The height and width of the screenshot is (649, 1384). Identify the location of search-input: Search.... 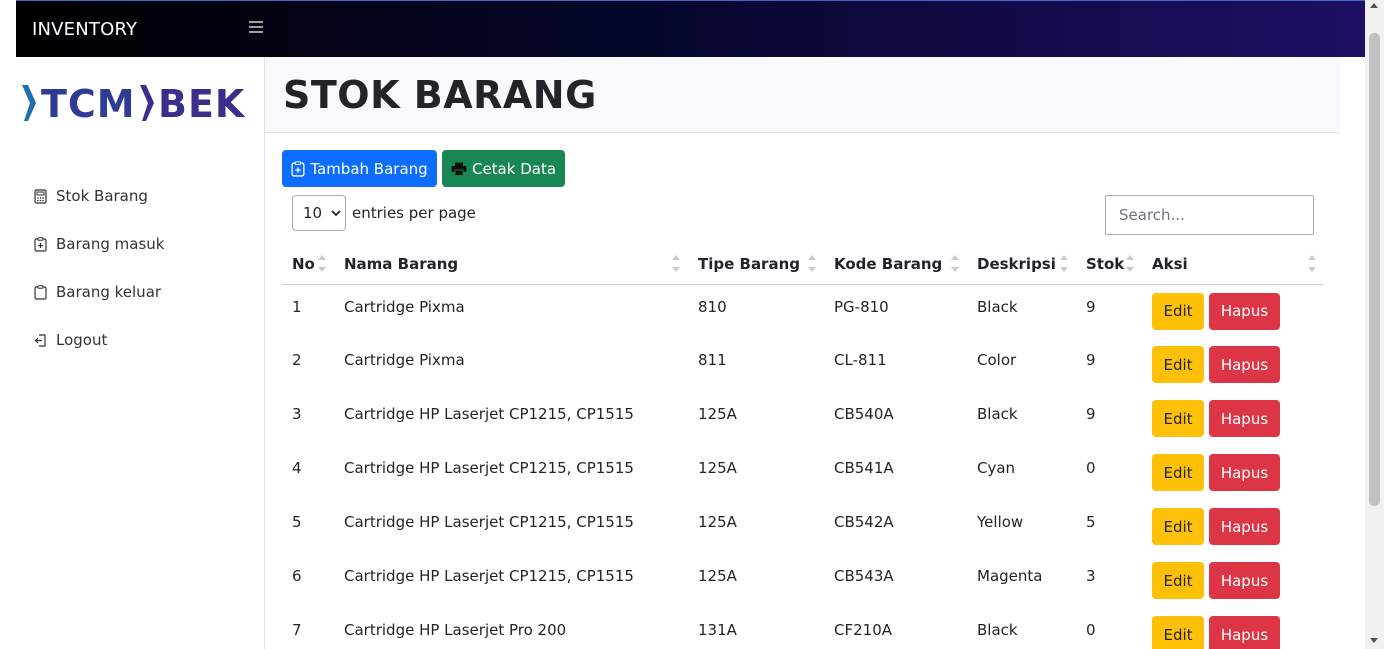
(1209, 215).